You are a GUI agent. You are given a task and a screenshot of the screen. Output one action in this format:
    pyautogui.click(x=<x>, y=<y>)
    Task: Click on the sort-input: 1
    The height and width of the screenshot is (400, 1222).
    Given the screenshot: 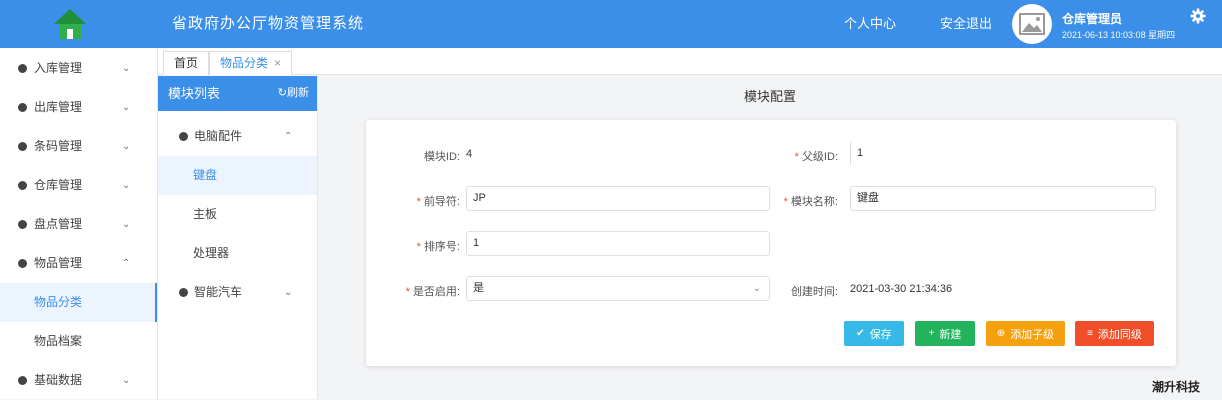 What is the action you would take?
    pyautogui.click(x=618, y=243)
    